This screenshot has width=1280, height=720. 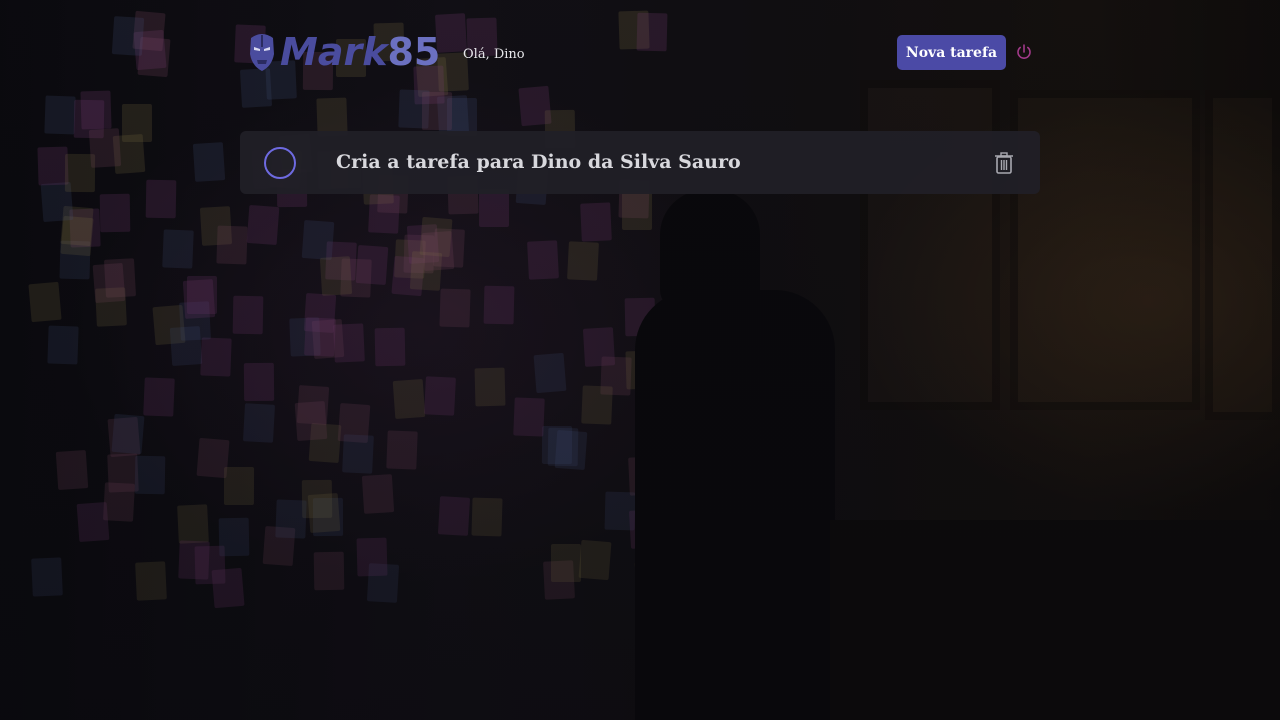 I want to click on user-greeting: Olá, Dino, so click(x=494, y=54).